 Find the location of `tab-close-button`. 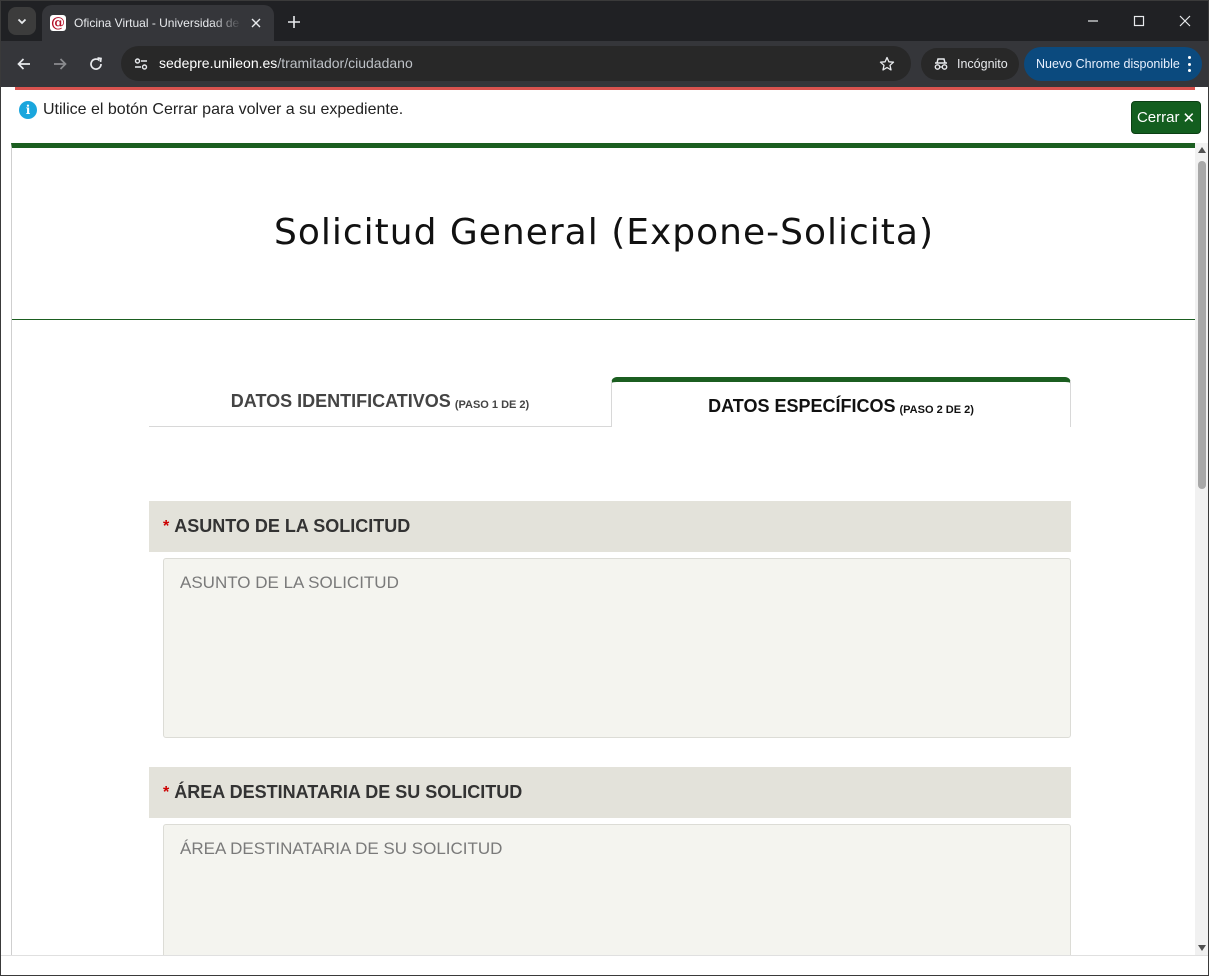

tab-close-button is located at coordinates (256, 23).